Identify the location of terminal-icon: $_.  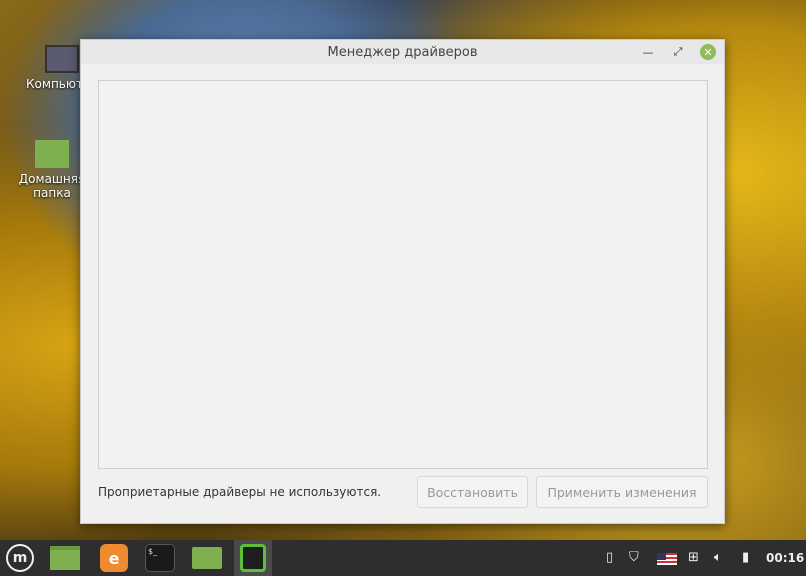
(160, 558).